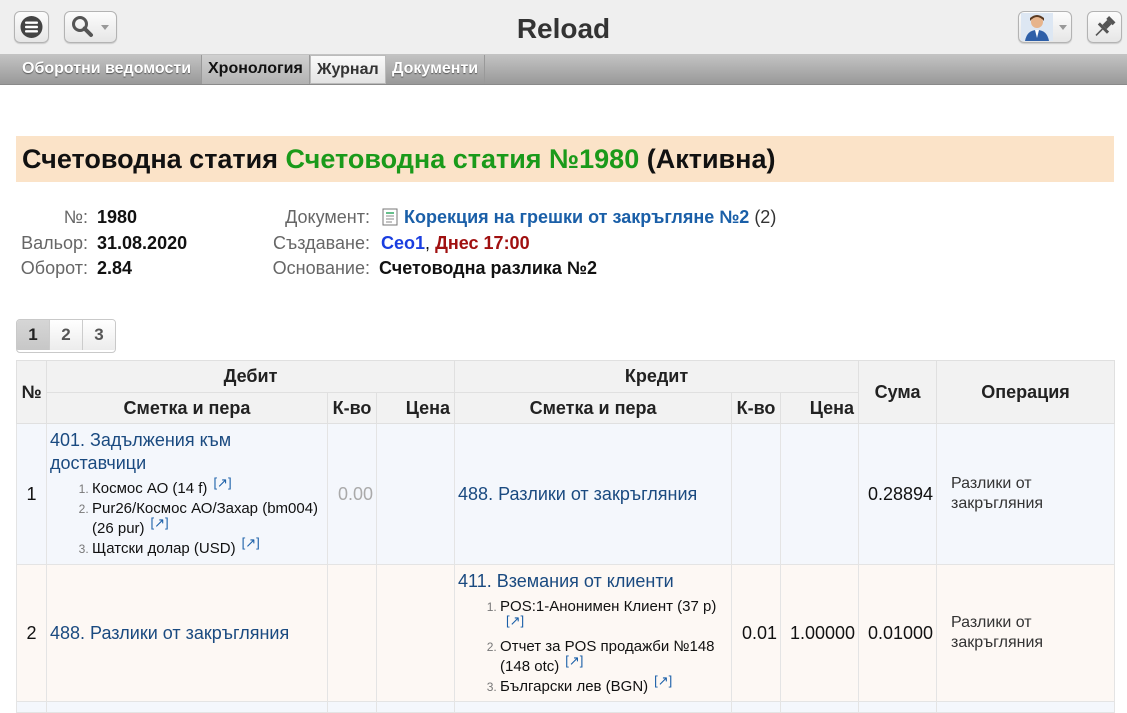 This screenshot has height=713, width=1127. I want to click on header-debit-price: Цена, so click(415, 408).